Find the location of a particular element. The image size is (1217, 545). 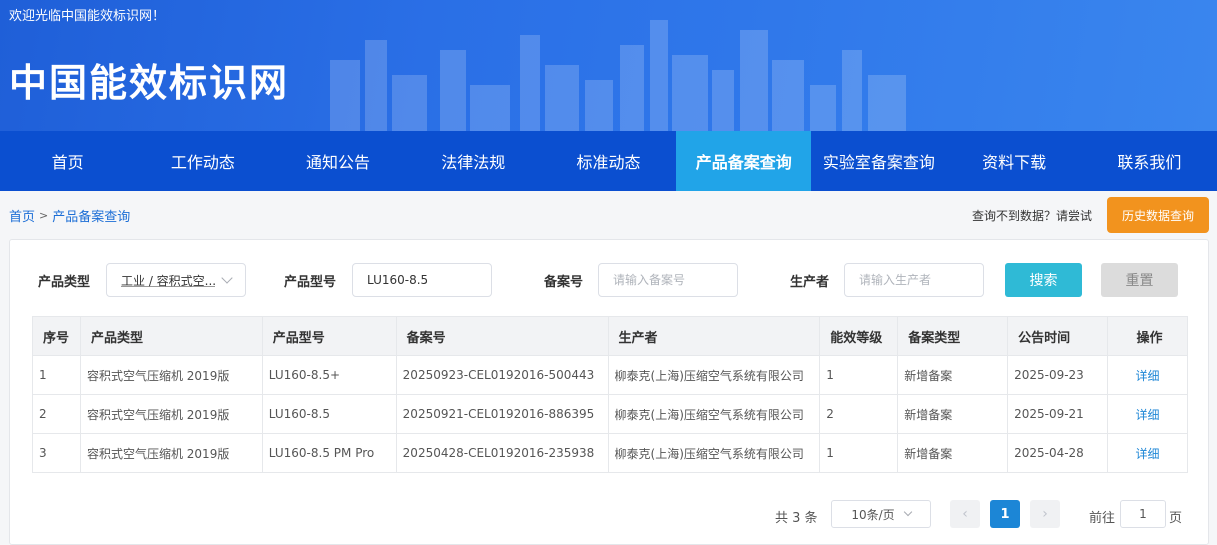

col-header-product-type: 产品类型 is located at coordinates (171, 336).